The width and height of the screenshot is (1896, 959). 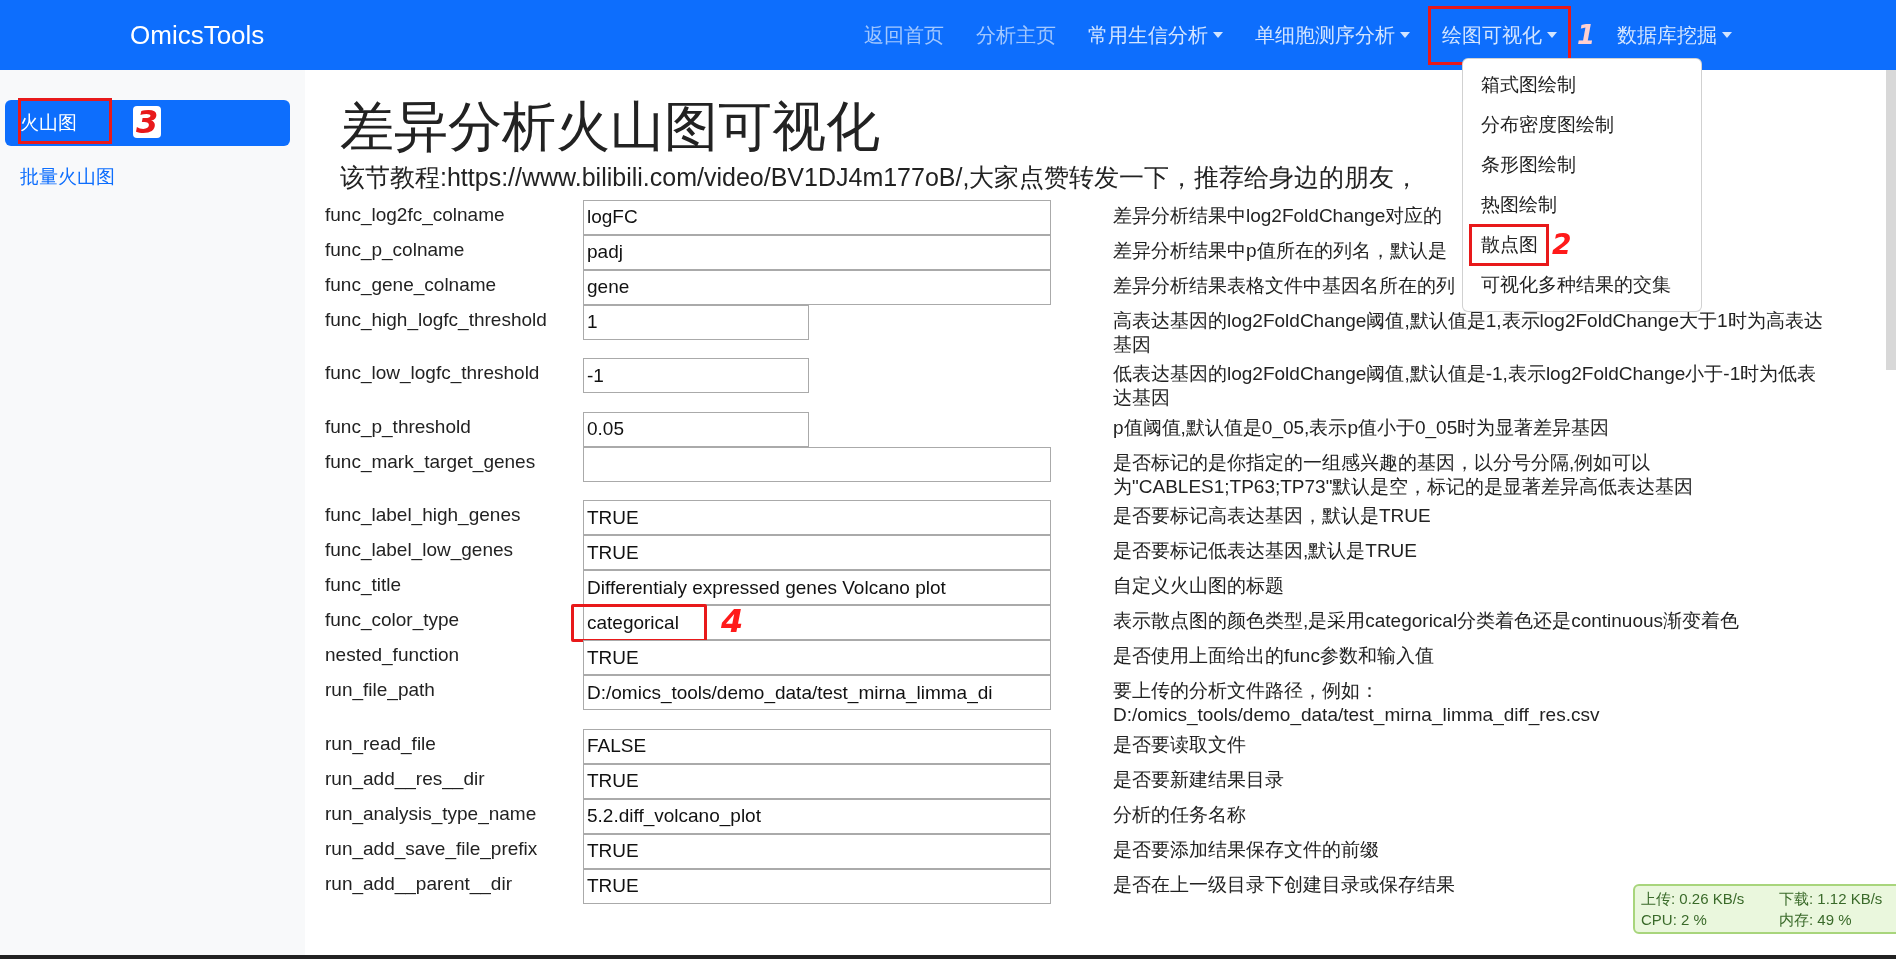 I want to click on field-description: 差异分析结果中p值所在的列名，默认是, so click(x=1280, y=250).